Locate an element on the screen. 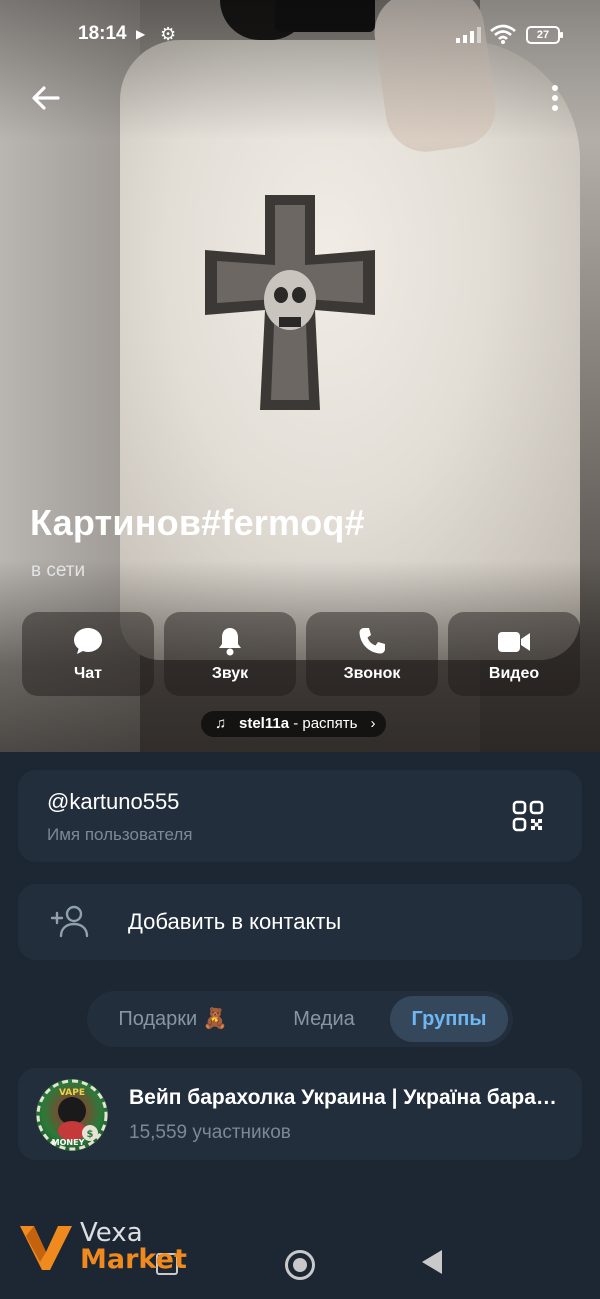 This screenshot has height=1299, width=600. add-contact-button: Добавить в контакты is located at coordinates (300, 922).